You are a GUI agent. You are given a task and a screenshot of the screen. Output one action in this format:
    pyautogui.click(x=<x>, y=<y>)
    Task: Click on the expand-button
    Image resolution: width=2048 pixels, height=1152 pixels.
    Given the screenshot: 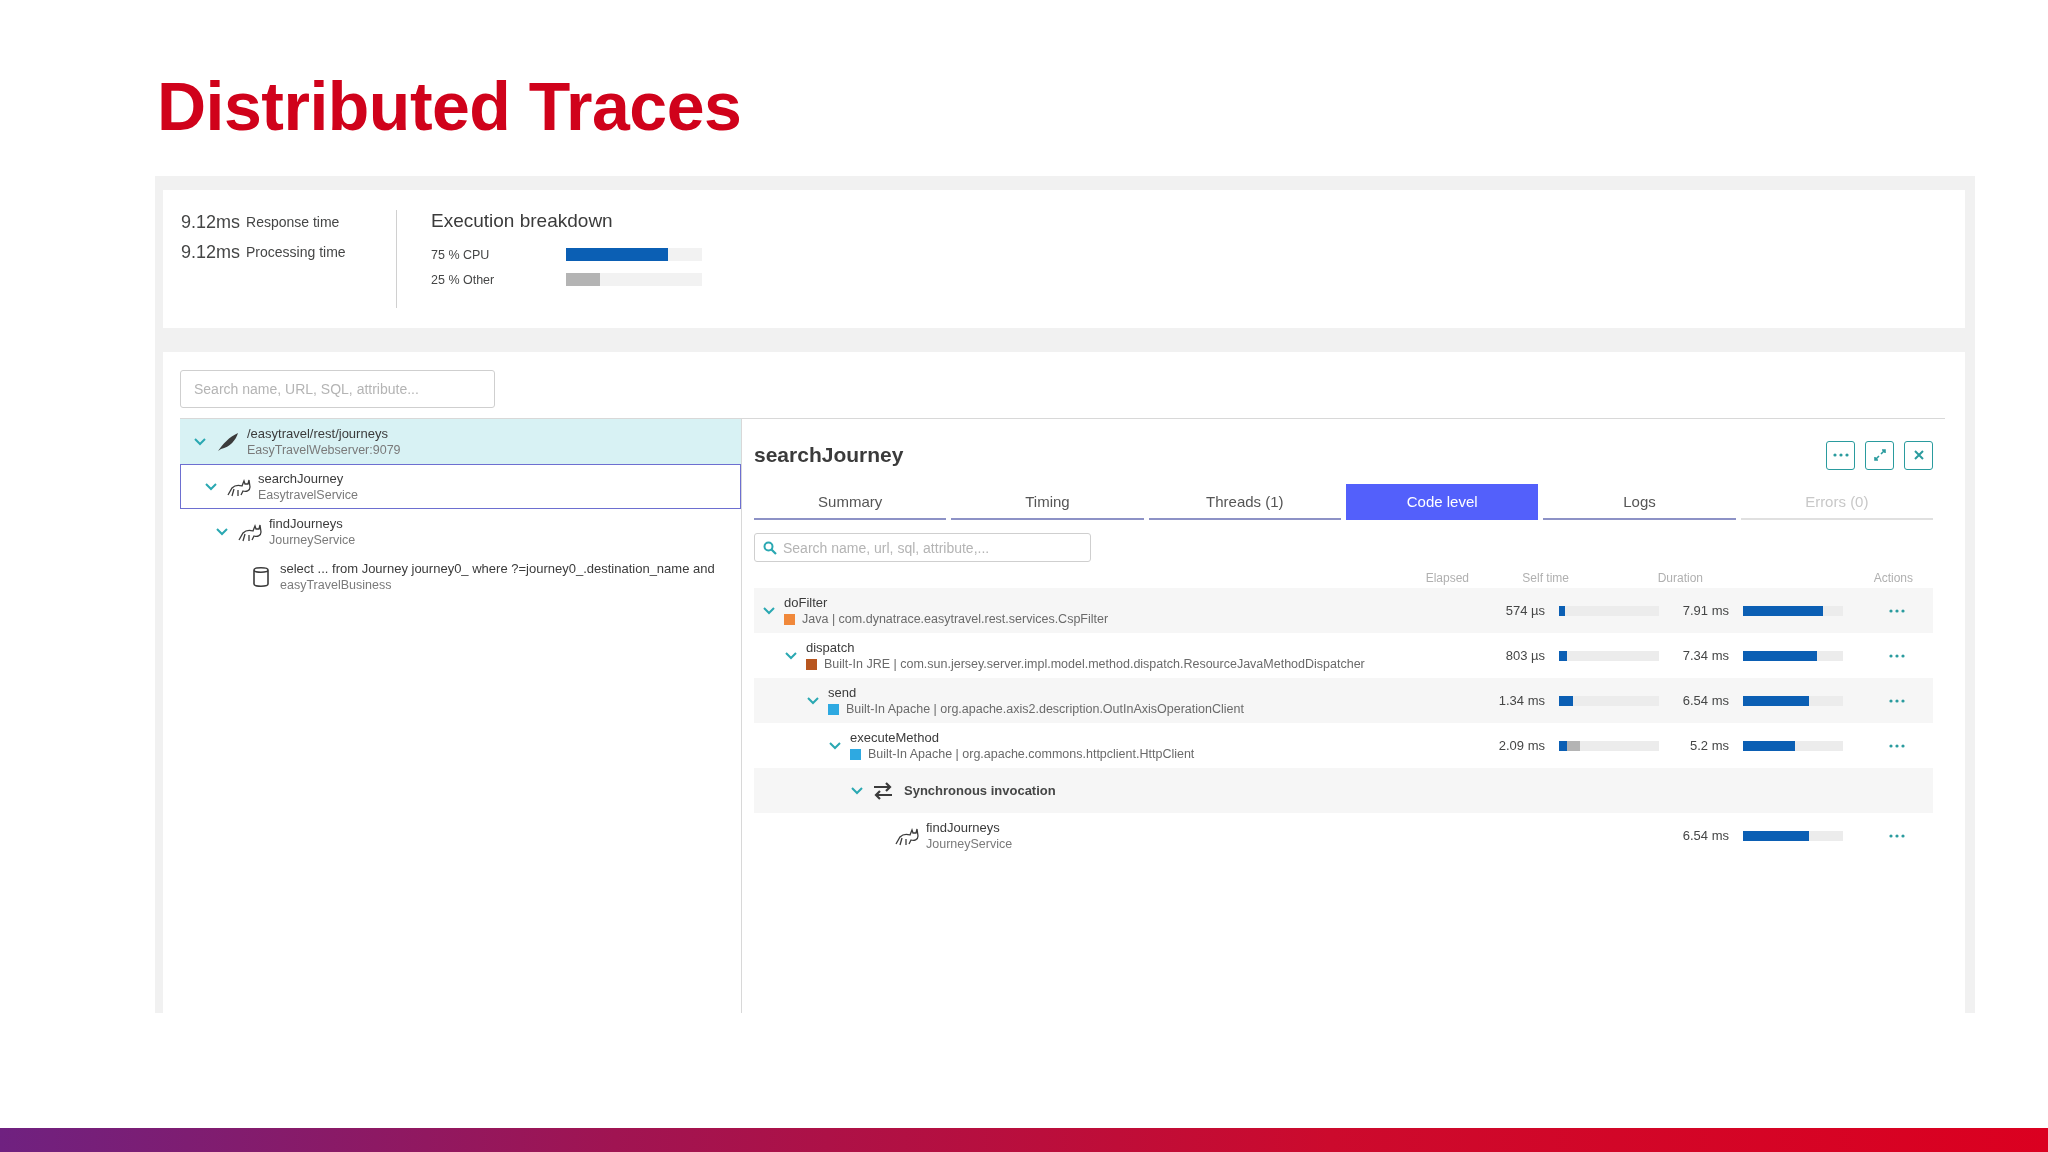 What is the action you would take?
    pyautogui.click(x=1879, y=455)
    